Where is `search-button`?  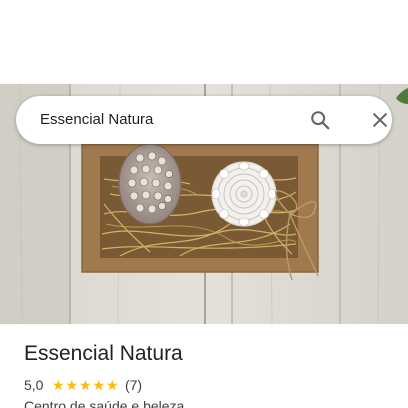
search-button is located at coordinates (320, 120).